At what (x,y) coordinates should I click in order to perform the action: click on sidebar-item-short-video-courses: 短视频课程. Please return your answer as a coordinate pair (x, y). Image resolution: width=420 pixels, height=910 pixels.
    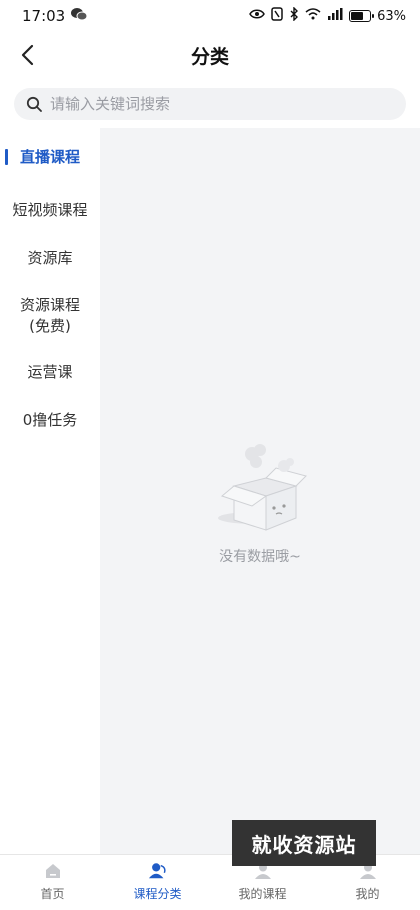
    Looking at the image, I should click on (50, 210).